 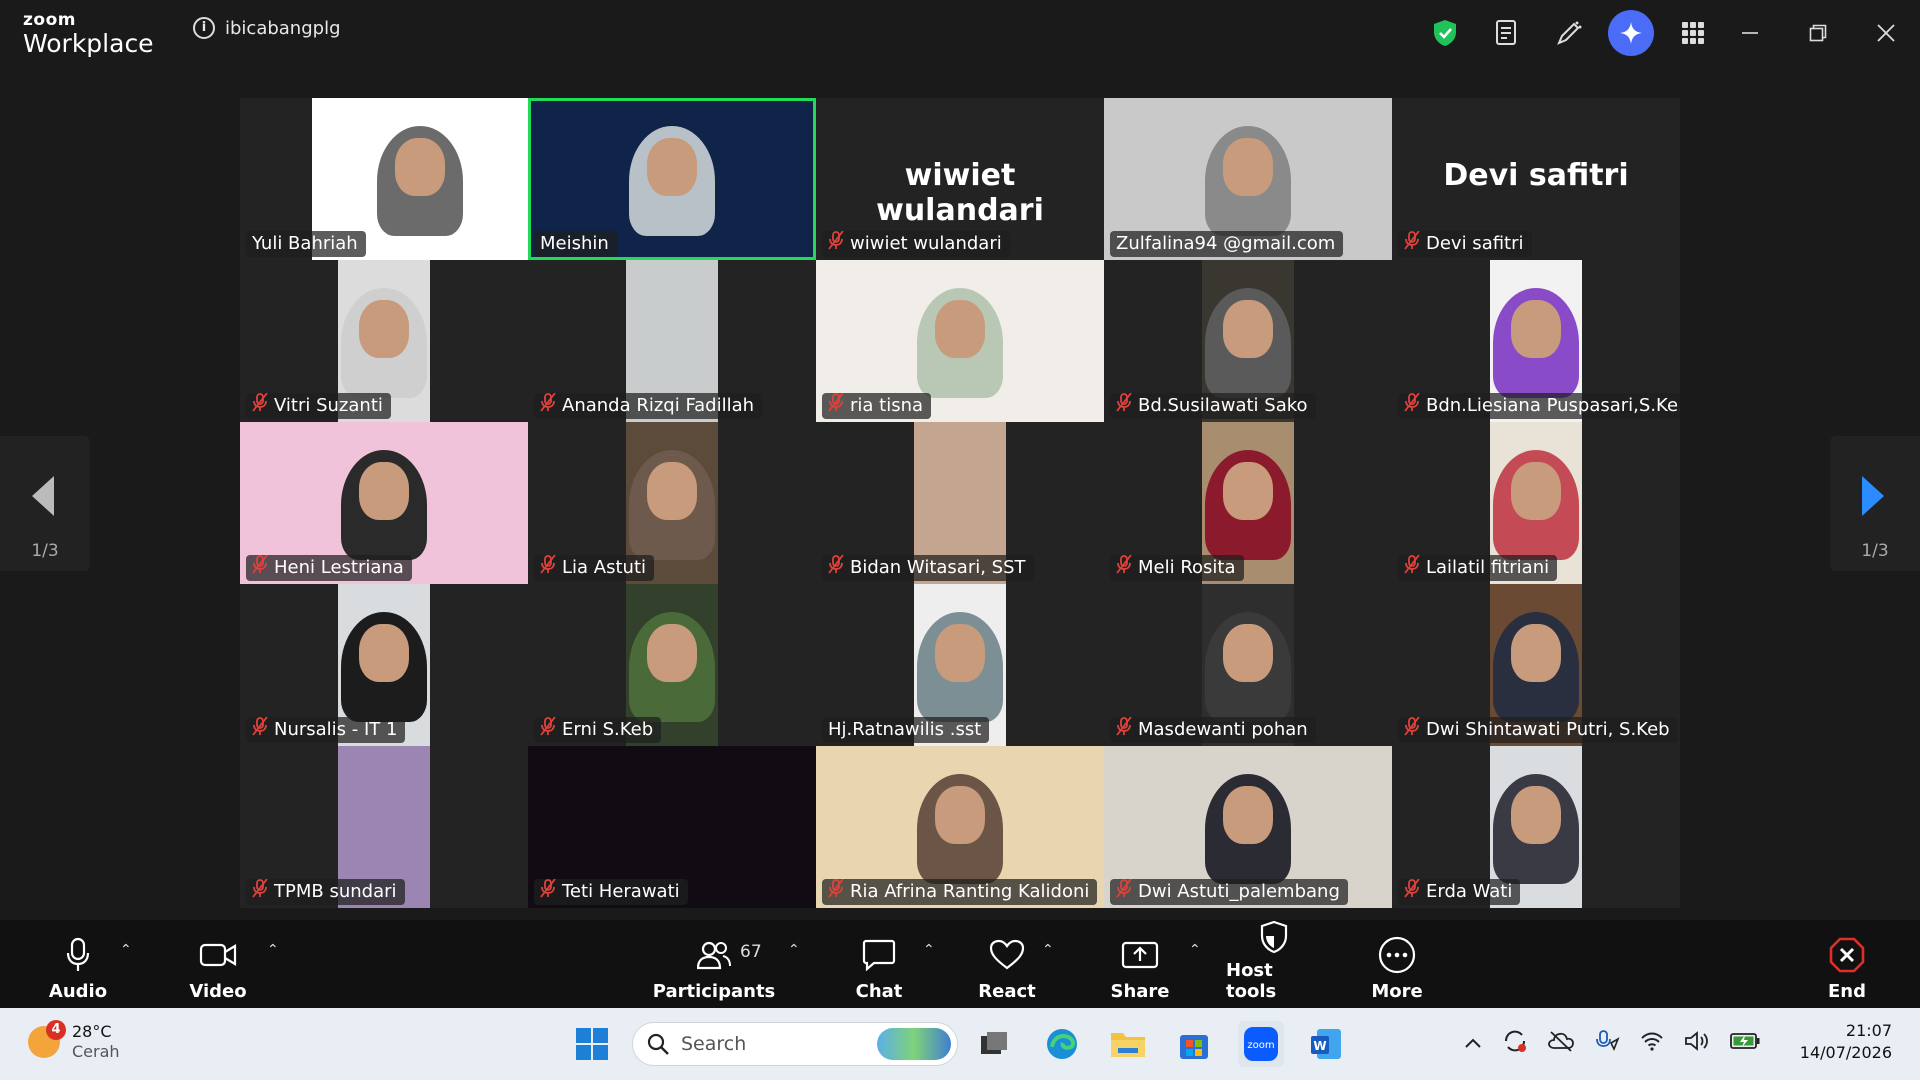 I want to click on participant-tile: Lailatil fitriani, so click(x=1536, y=503).